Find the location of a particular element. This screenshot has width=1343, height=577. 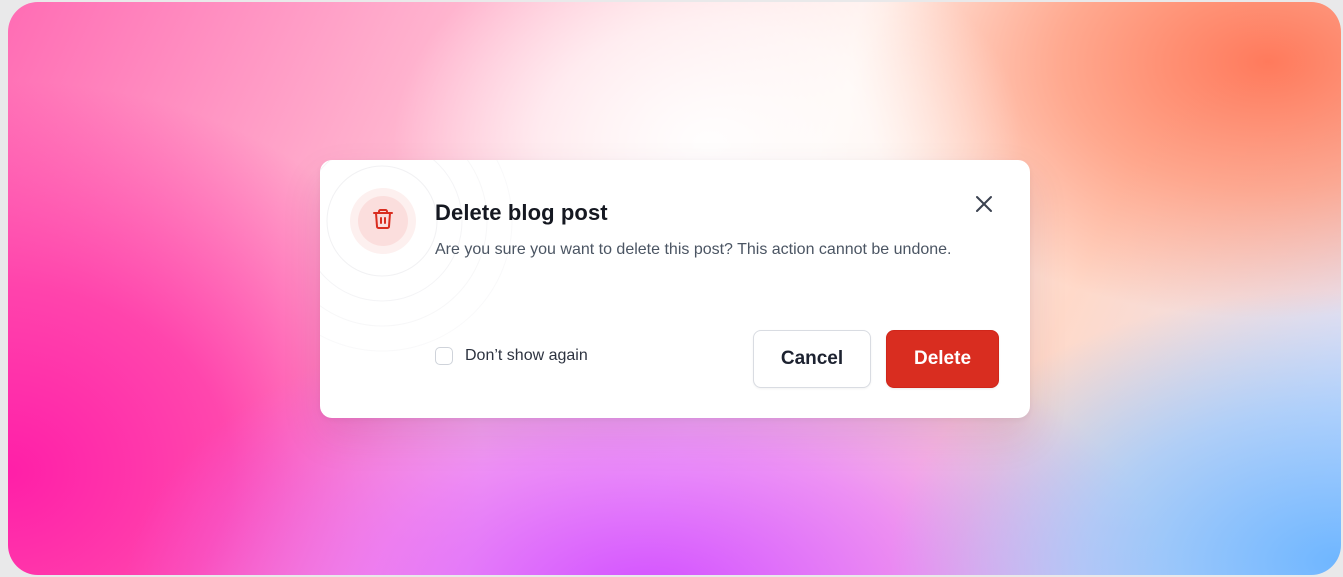

dont-show-again-checkbox is located at coordinates (444, 356).